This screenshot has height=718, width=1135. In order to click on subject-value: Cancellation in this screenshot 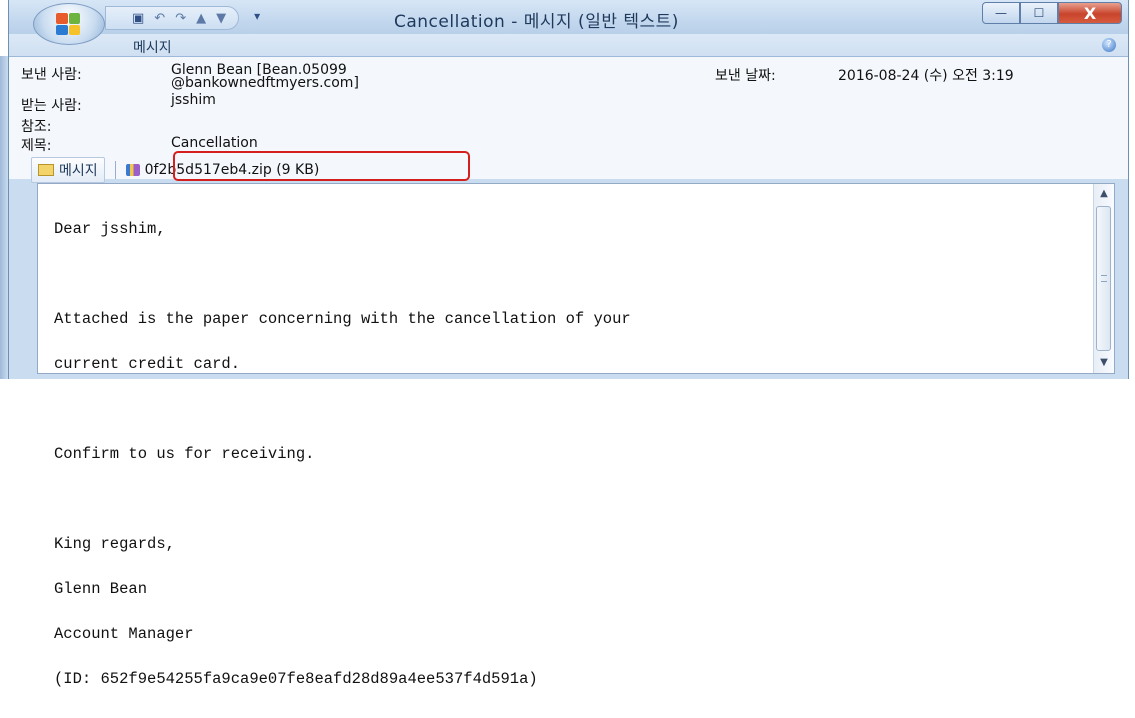, I will do `click(214, 143)`.